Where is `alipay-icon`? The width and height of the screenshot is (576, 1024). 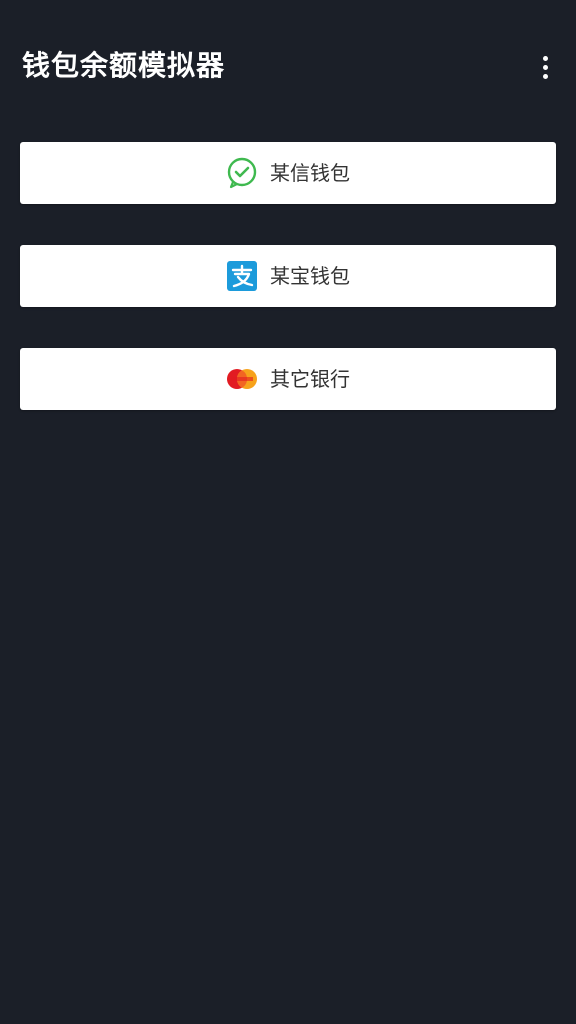 alipay-icon is located at coordinates (242, 276).